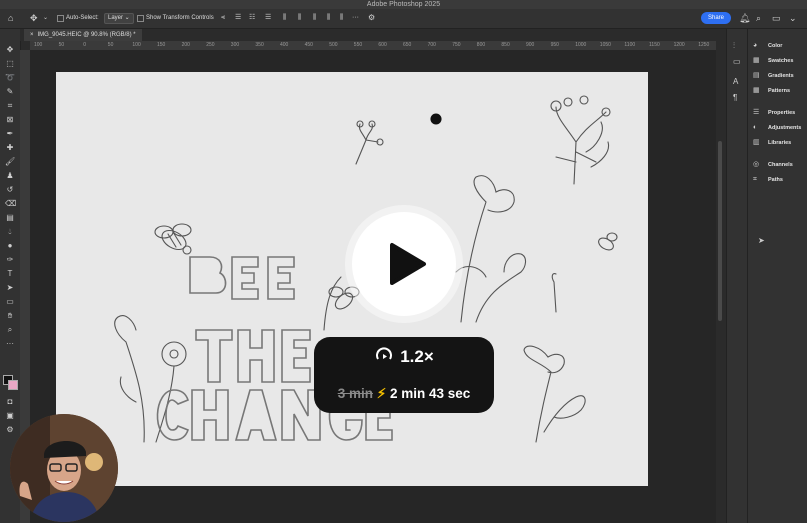 The height and width of the screenshot is (523, 807). Describe the element at coordinates (82, 18) in the screenshot. I see `auto-select-label: Auto-Select:` at that location.